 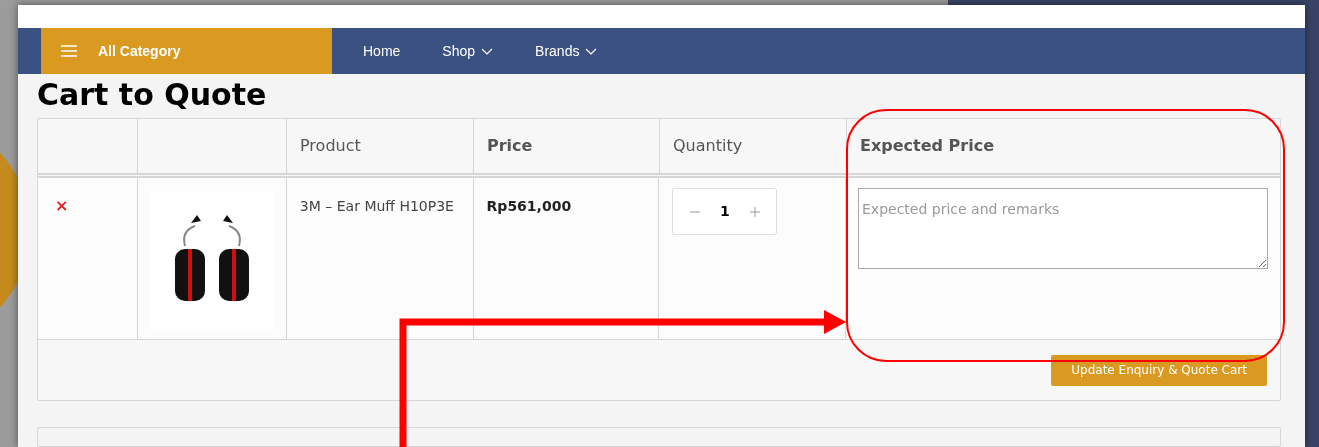 I want to click on remarks-field: Expected price and remarks, so click(x=1063, y=228).